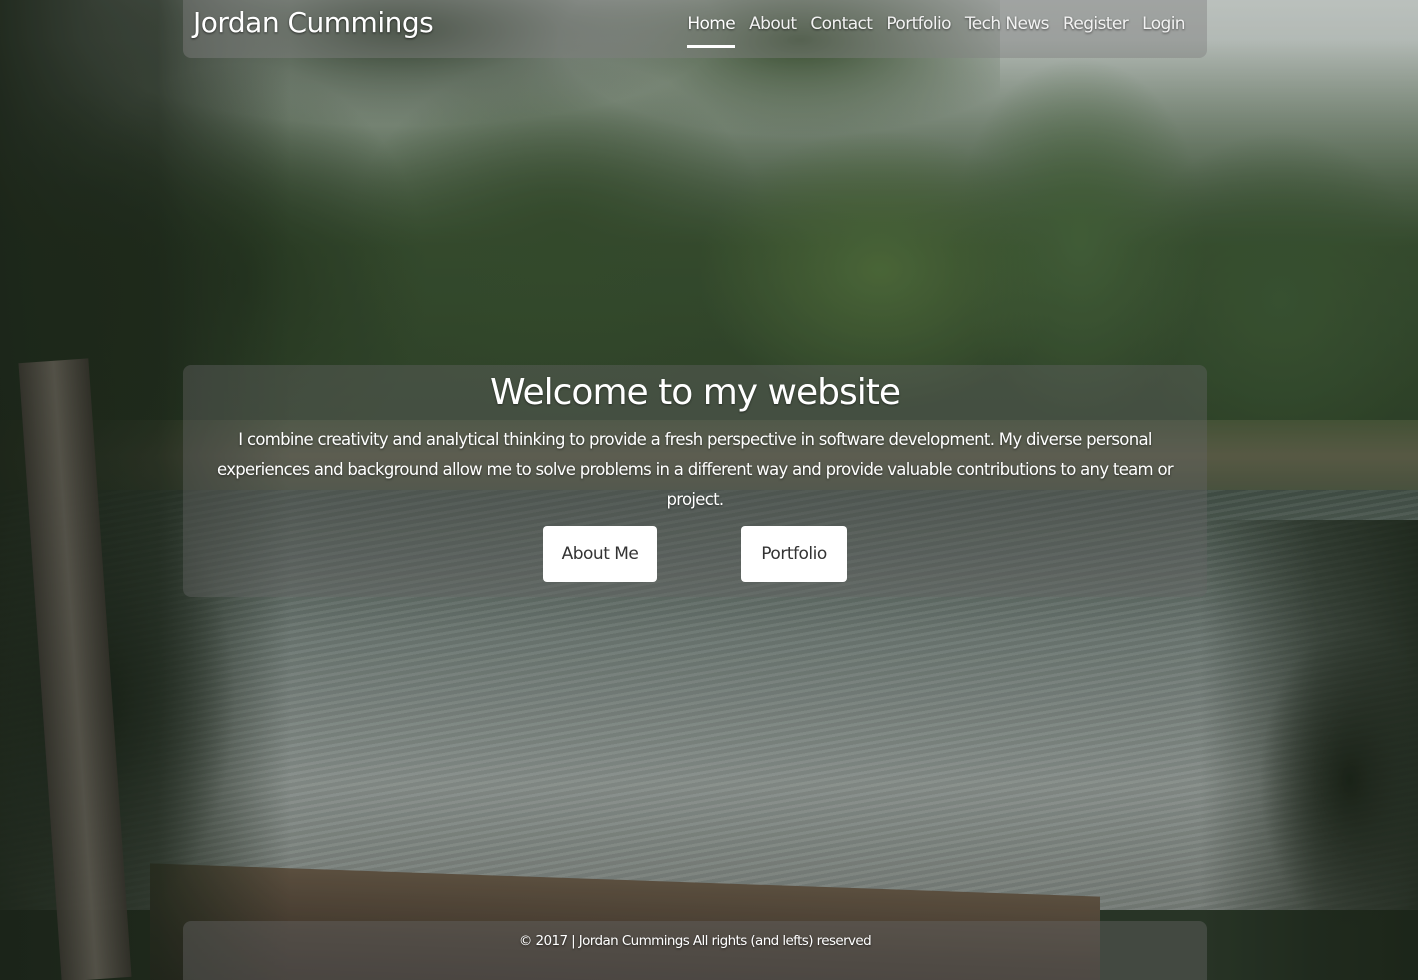  Describe the element at coordinates (600, 554) in the screenshot. I see `about-me-button: About Me` at that location.